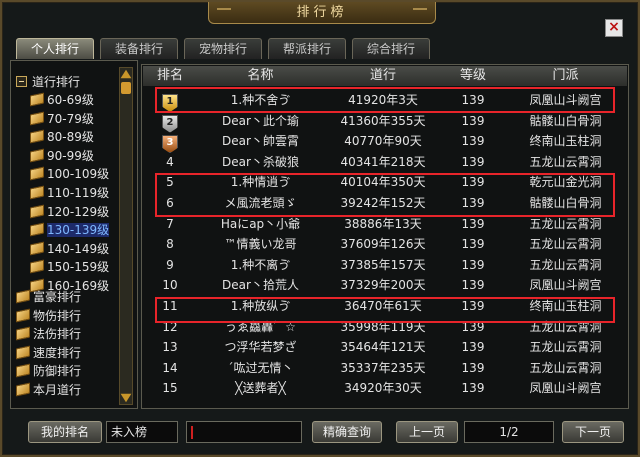  I want to click on rank-cell: 9, so click(170, 264).